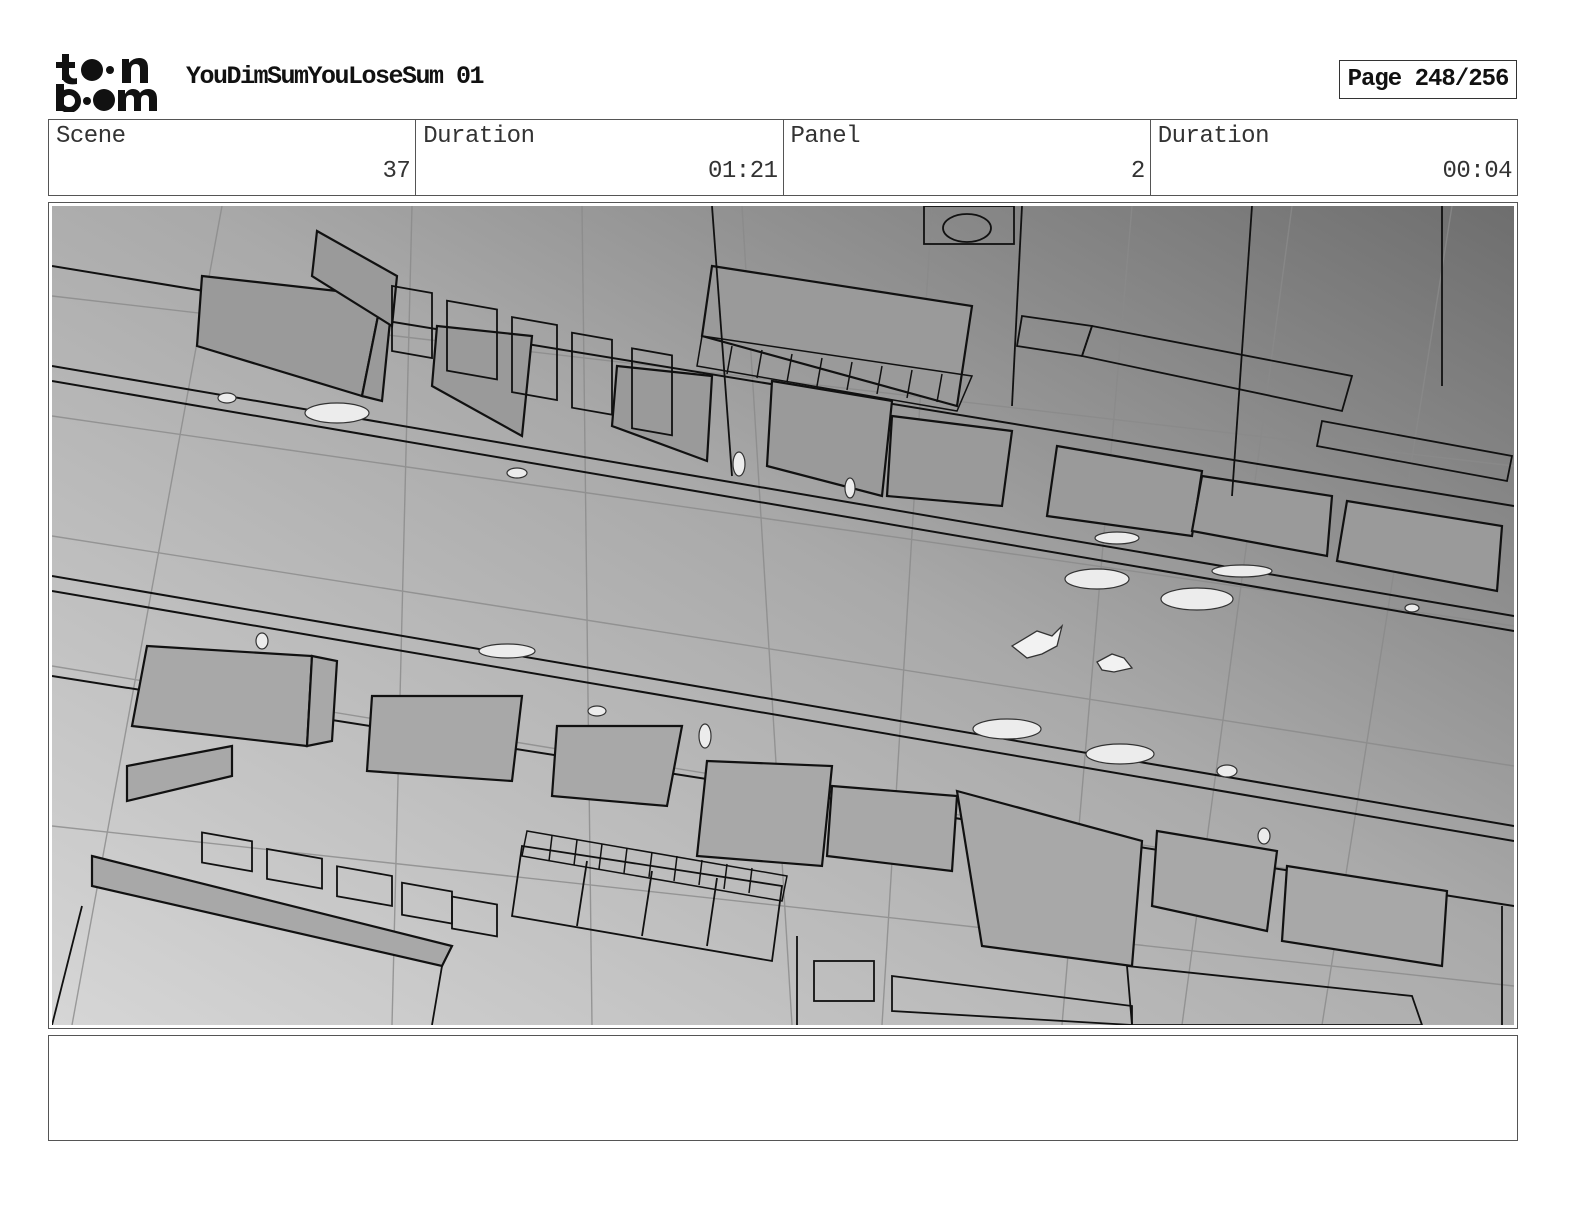  What do you see at coordinates (233, 157) in the screenshot?
I see `scene-cell: Scene 37` at bounding box center [233, 157].